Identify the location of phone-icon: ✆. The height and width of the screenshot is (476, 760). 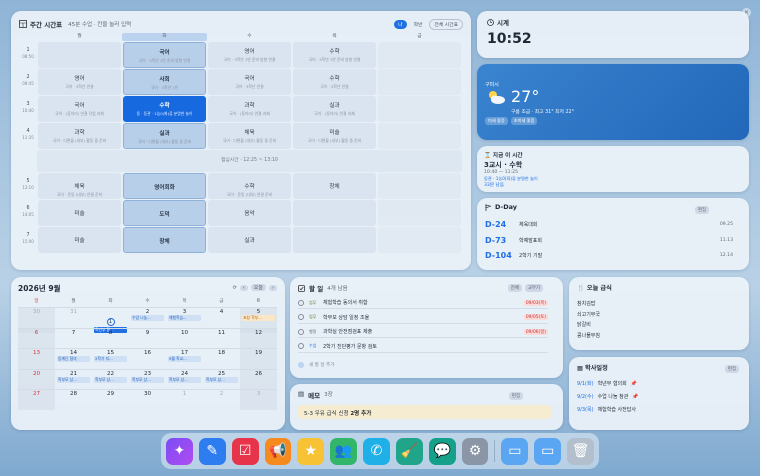
(376, 451).